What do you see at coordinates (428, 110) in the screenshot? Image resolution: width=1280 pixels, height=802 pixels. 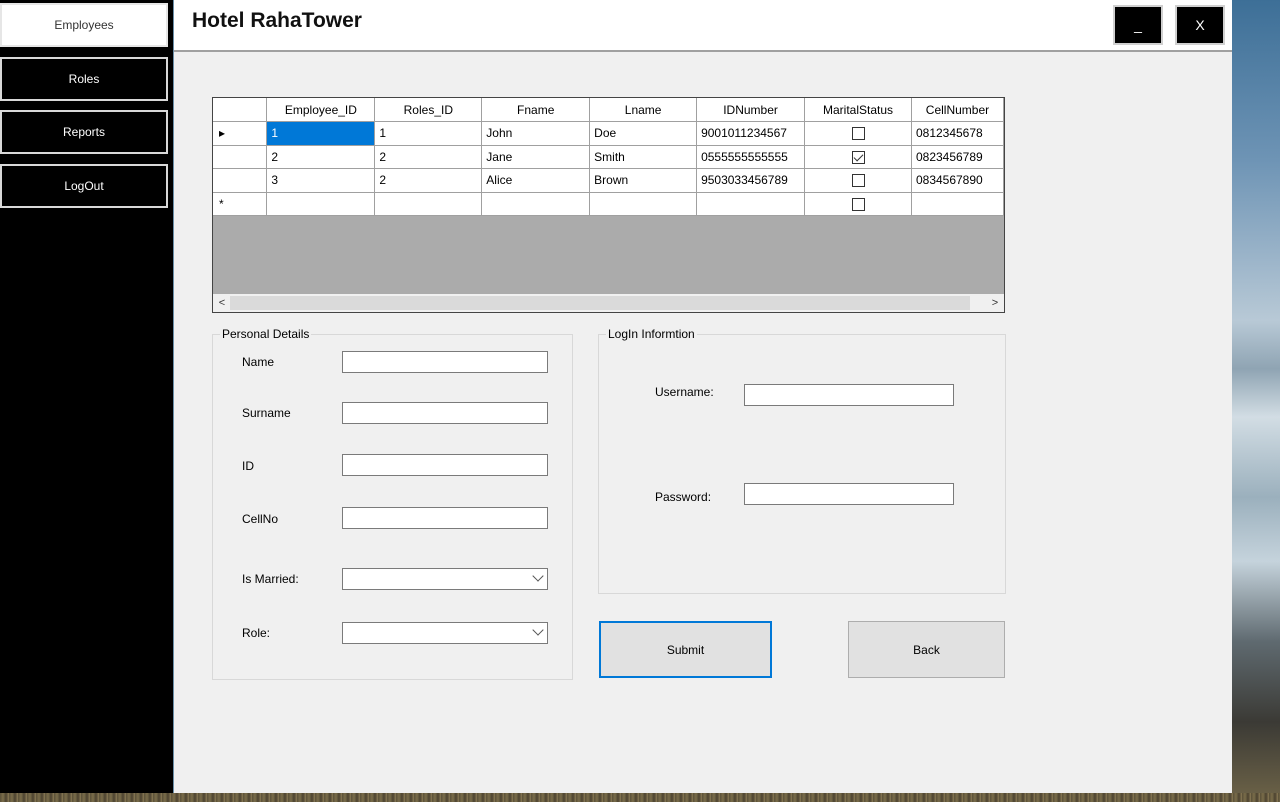 I see `column-header: Roles_ID` at bounding box center [428, 110].